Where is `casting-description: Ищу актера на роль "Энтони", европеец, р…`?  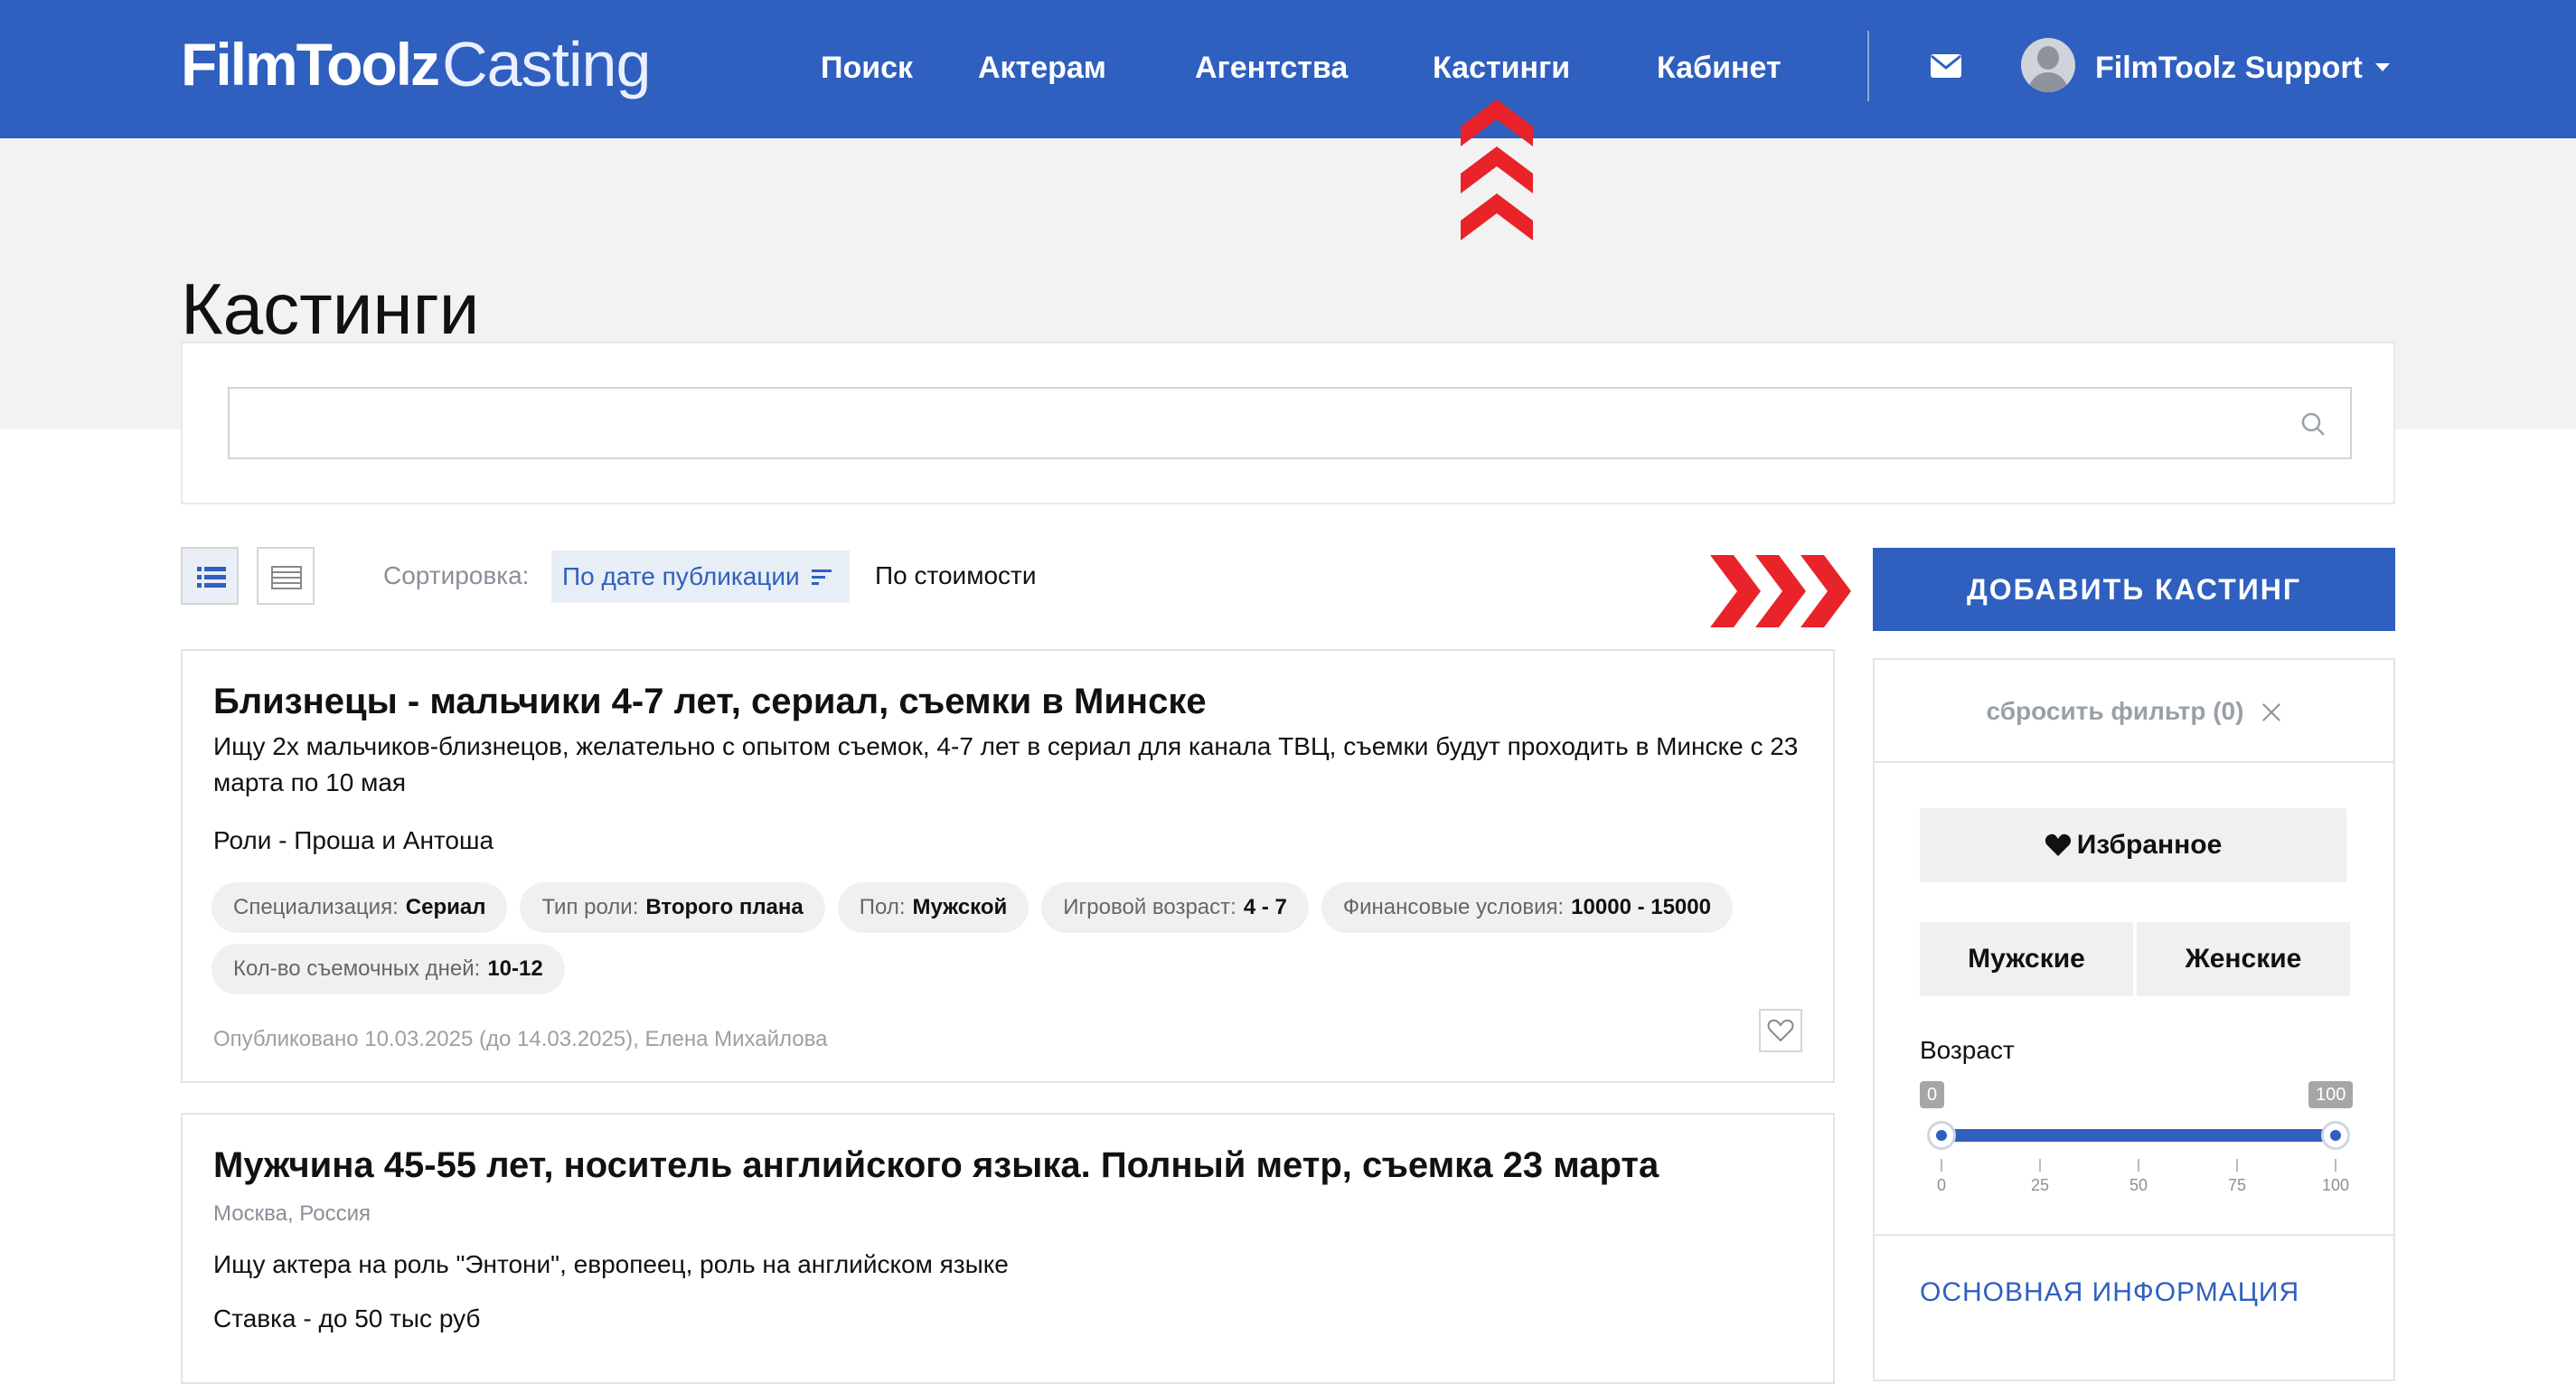
casting-description: Ищу актера на роль "Энтони", европеец, р… is located at coordinates (611, 1264).